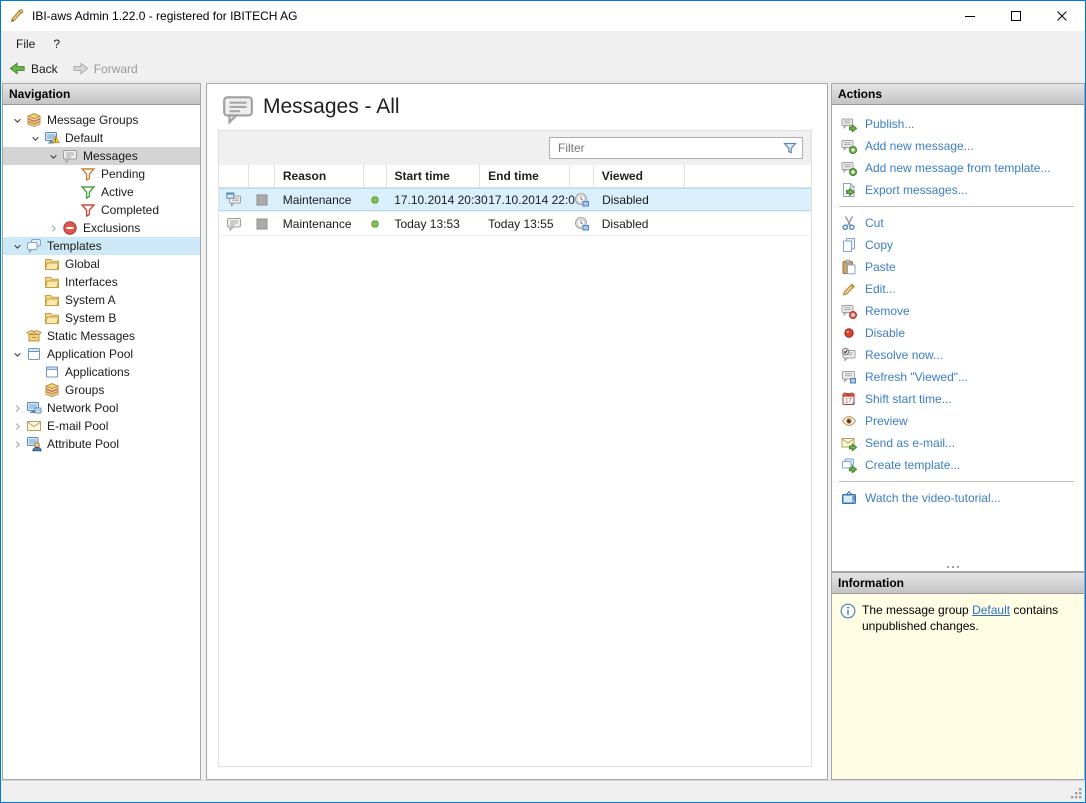  Describe the element at coordinates (849, 245) in the screenshot. I see `copy-icon` at that location.